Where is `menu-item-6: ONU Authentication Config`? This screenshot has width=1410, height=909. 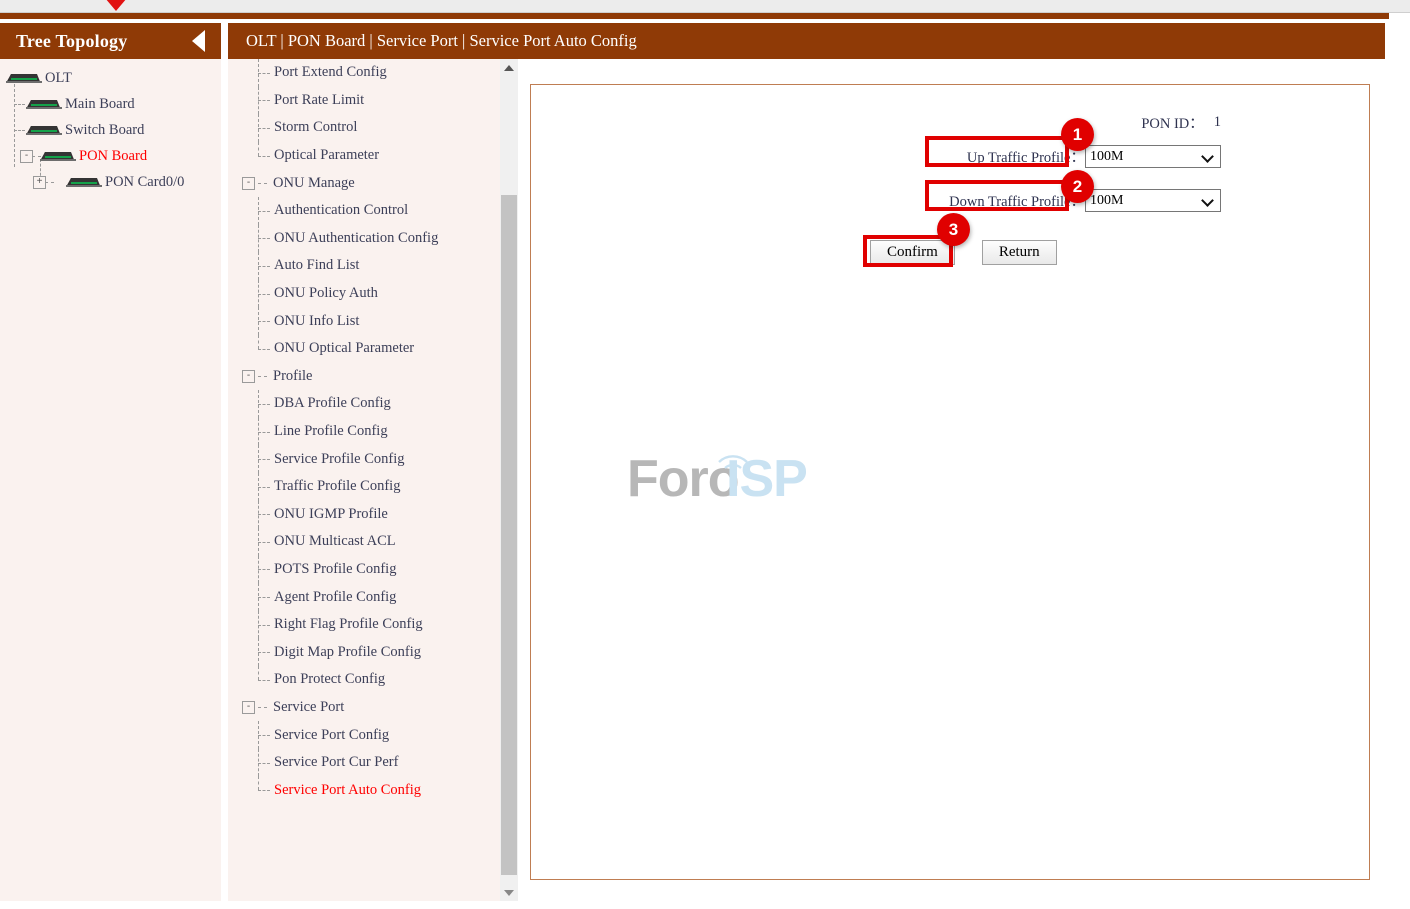
menu-item-6: ONU Authentication Config is located at coordinates (364, 238).